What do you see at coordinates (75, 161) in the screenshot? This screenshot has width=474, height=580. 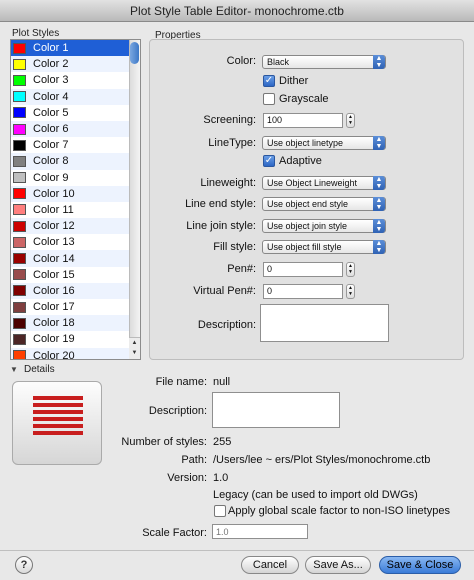 I see `plot-style-item: Color 8` at bounding box center [75, 161].